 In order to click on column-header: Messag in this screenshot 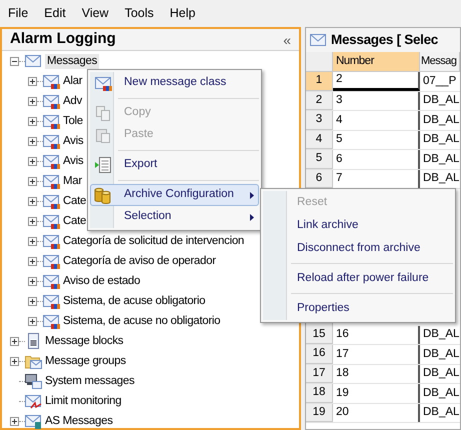, I will do `click(440, 61)`.